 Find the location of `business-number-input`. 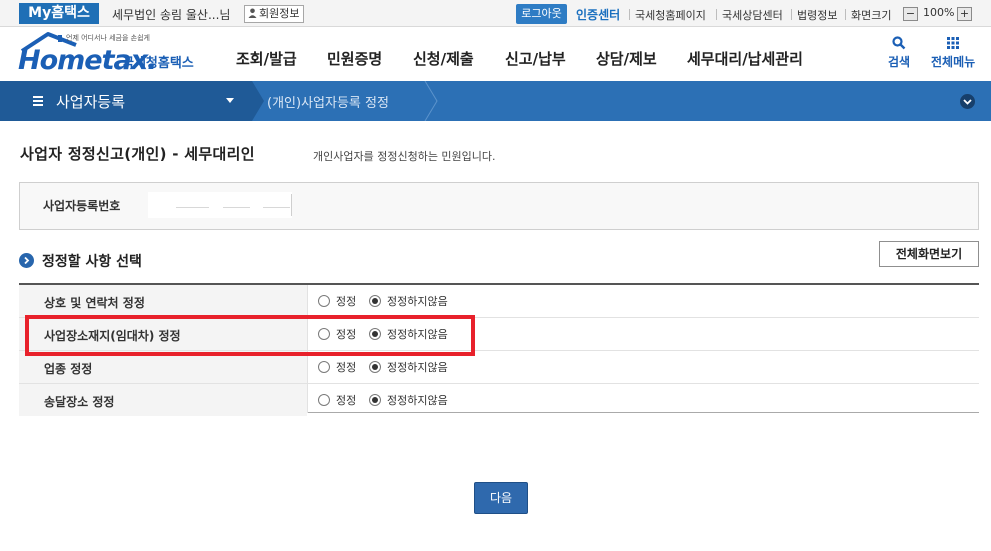

business-number-input is located at coordinates (220, 205).